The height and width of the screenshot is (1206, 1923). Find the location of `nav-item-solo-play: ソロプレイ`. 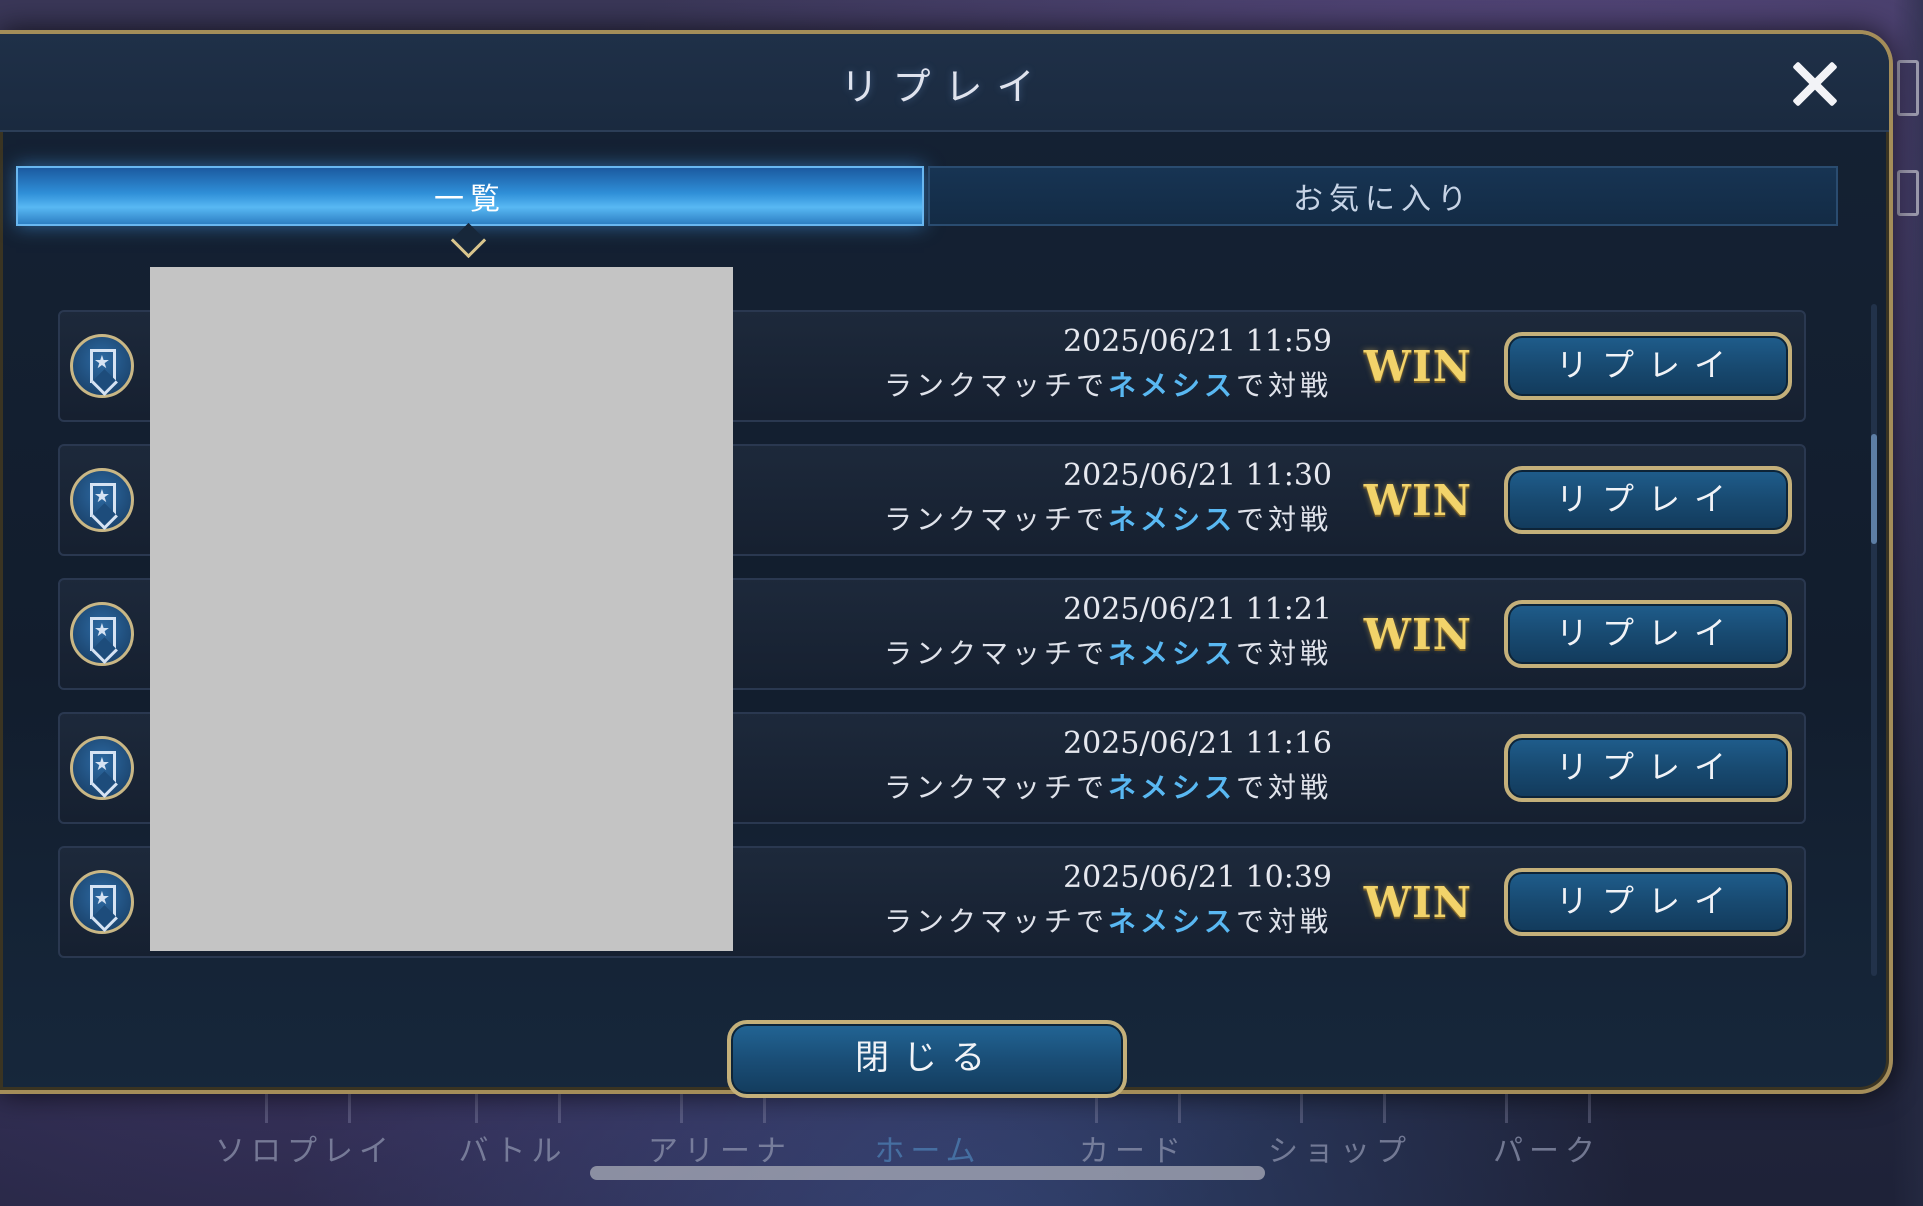

nav-item-solo-play: ソロプレイ is located at coordinates (305, 1151).